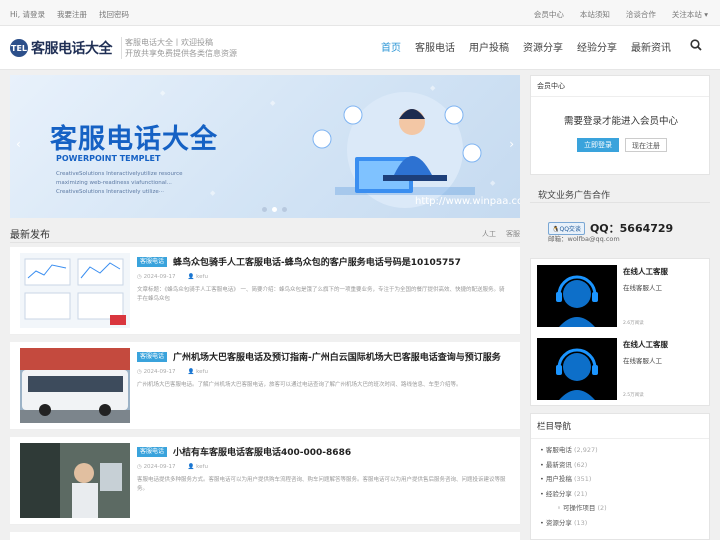  Describe the element at coordinates (573, 465) in the screenshot. I see `column-item: • 最新资讯 (62)` at that location.